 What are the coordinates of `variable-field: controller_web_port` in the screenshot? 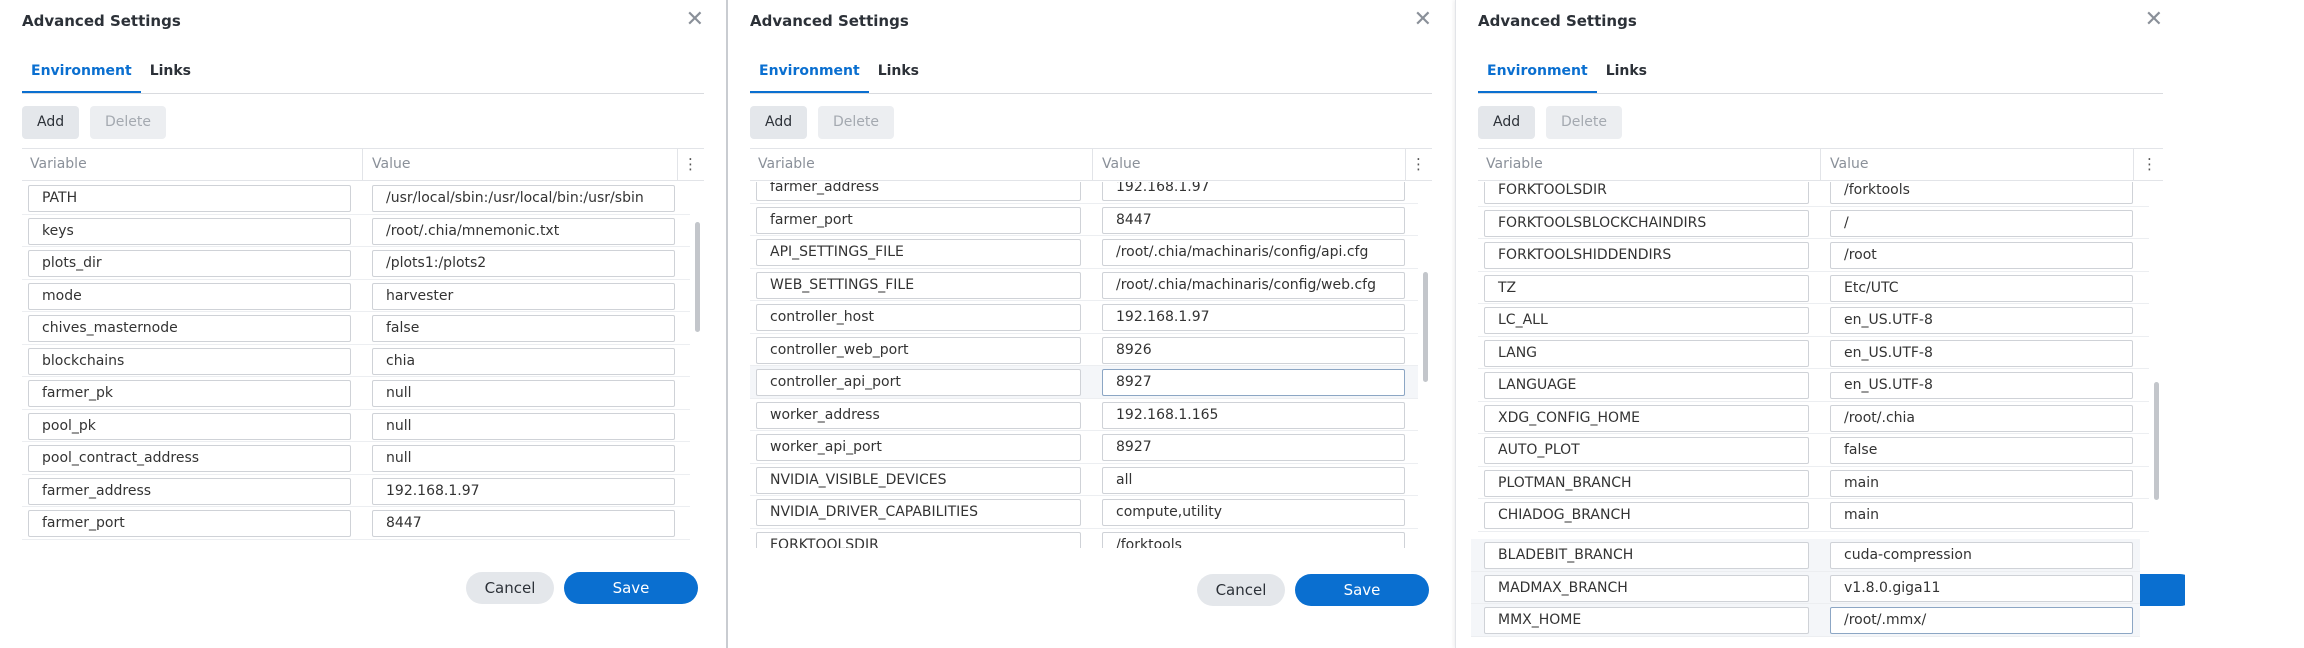 It's located at (918, 350).